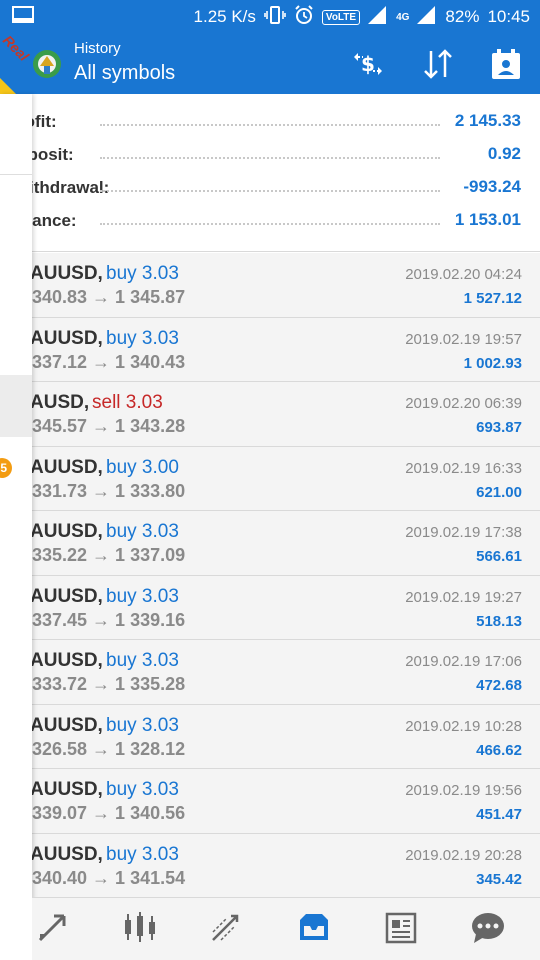 The image size is (540, 960). What do you see at coordinates (492, 363) in the screenshot?
I see `deal-profit: 1 002.93` at bounding box center [492, 363].